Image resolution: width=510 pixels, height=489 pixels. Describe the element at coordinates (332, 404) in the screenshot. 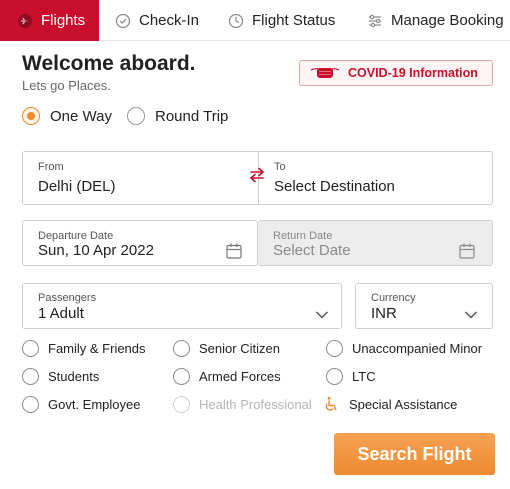

I see `wheelchair-icon` at that location.